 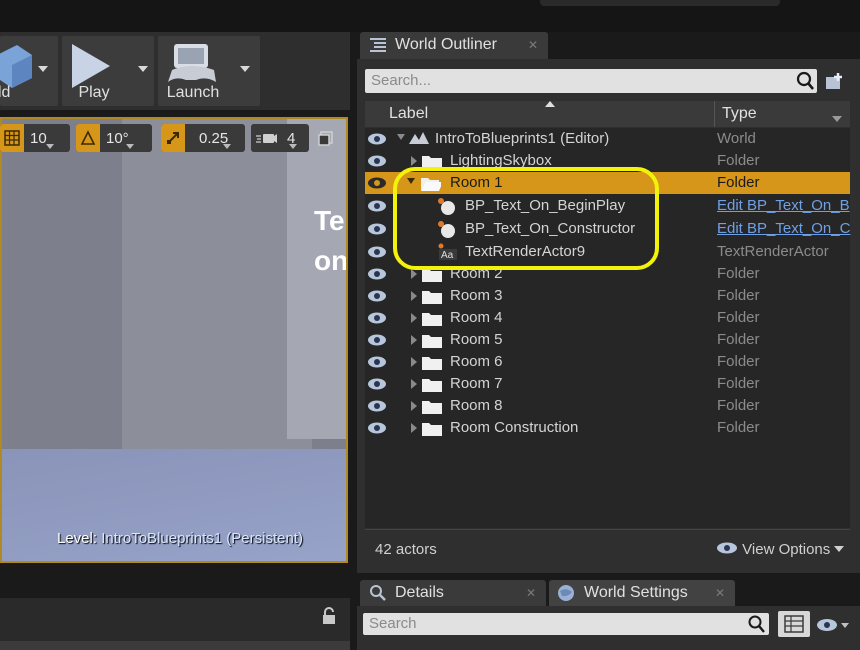 I want to click on divider, so click(x=607, y=529).